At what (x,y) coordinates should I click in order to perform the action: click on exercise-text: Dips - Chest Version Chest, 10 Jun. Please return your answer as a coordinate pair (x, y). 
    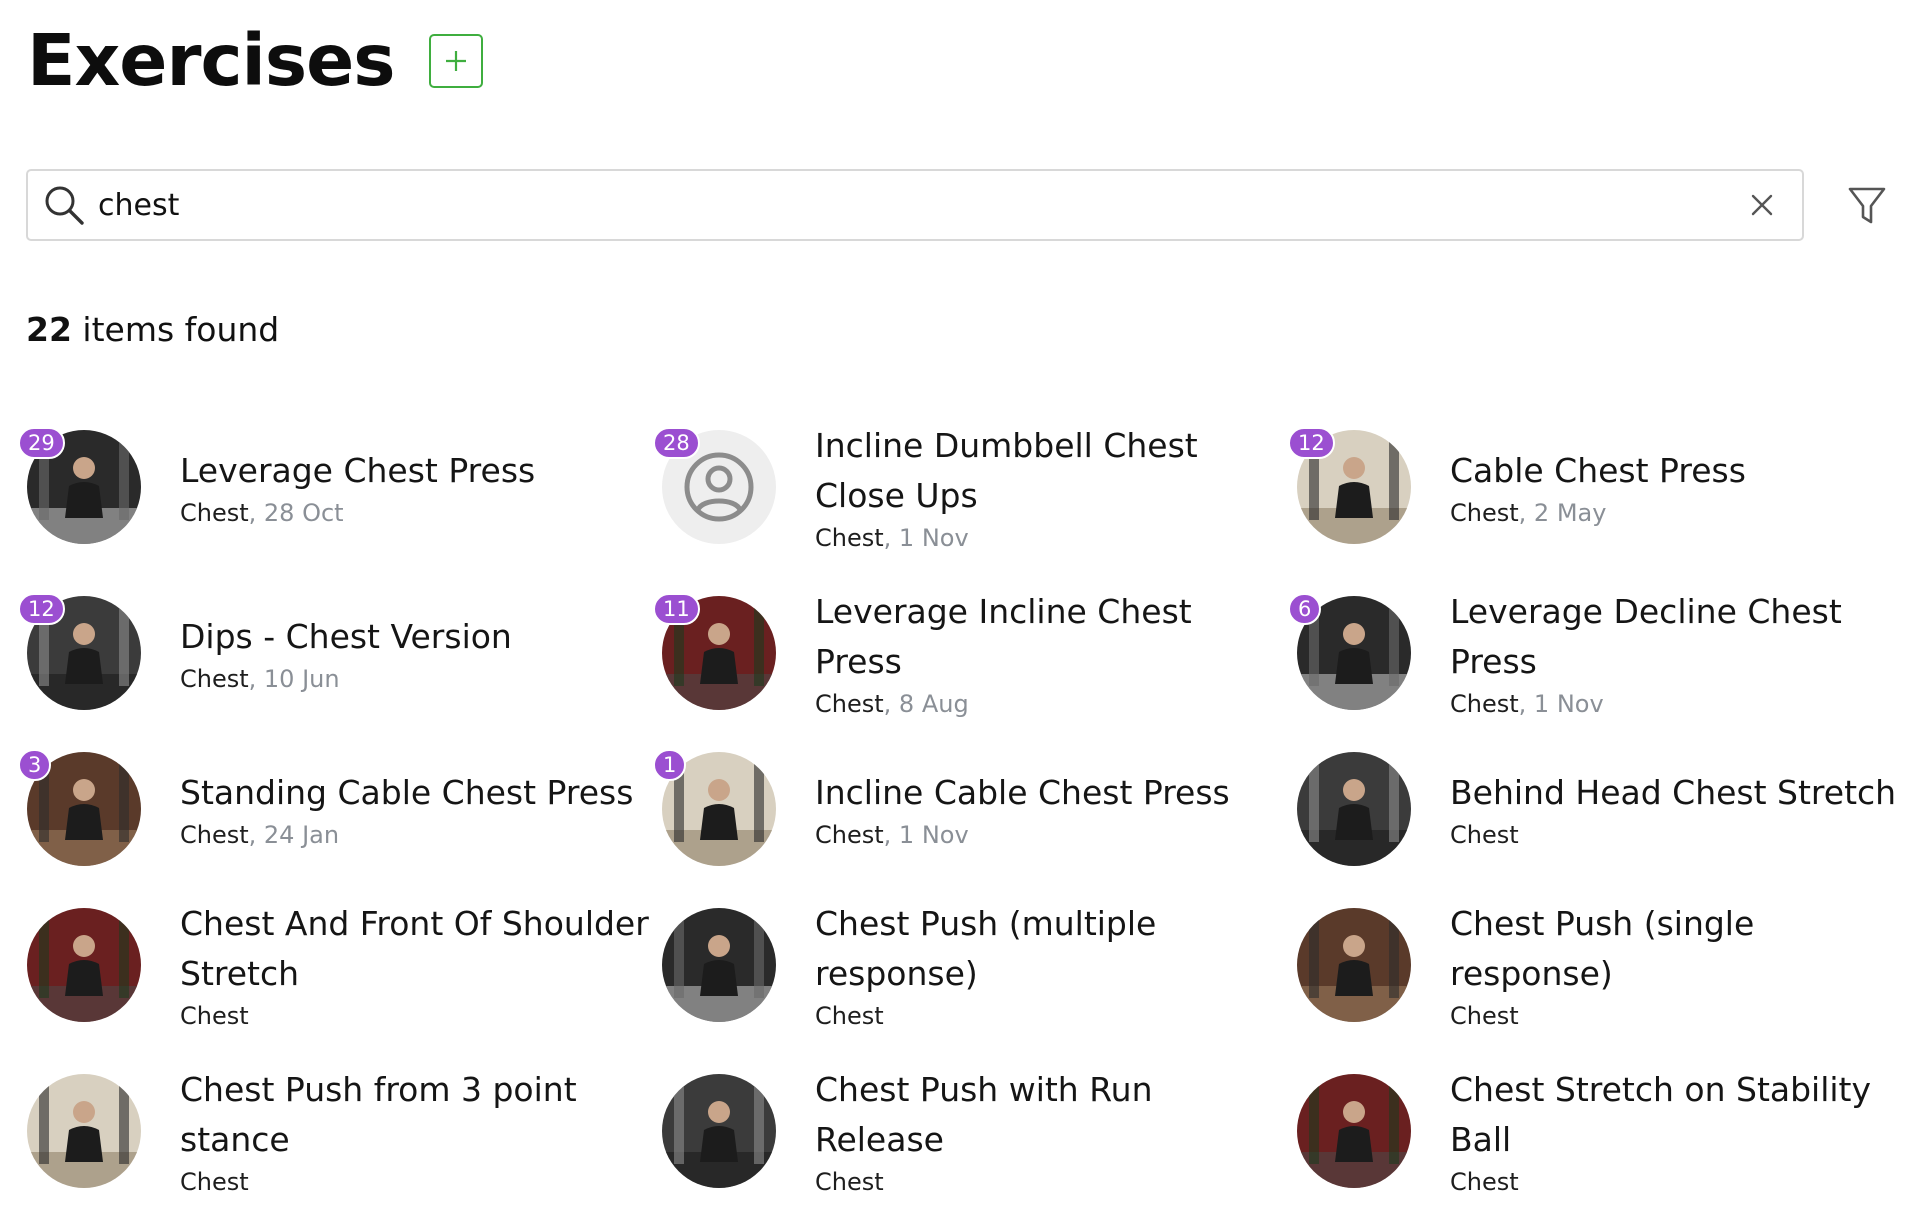
    Looking at the image, I should click on (415, 653).